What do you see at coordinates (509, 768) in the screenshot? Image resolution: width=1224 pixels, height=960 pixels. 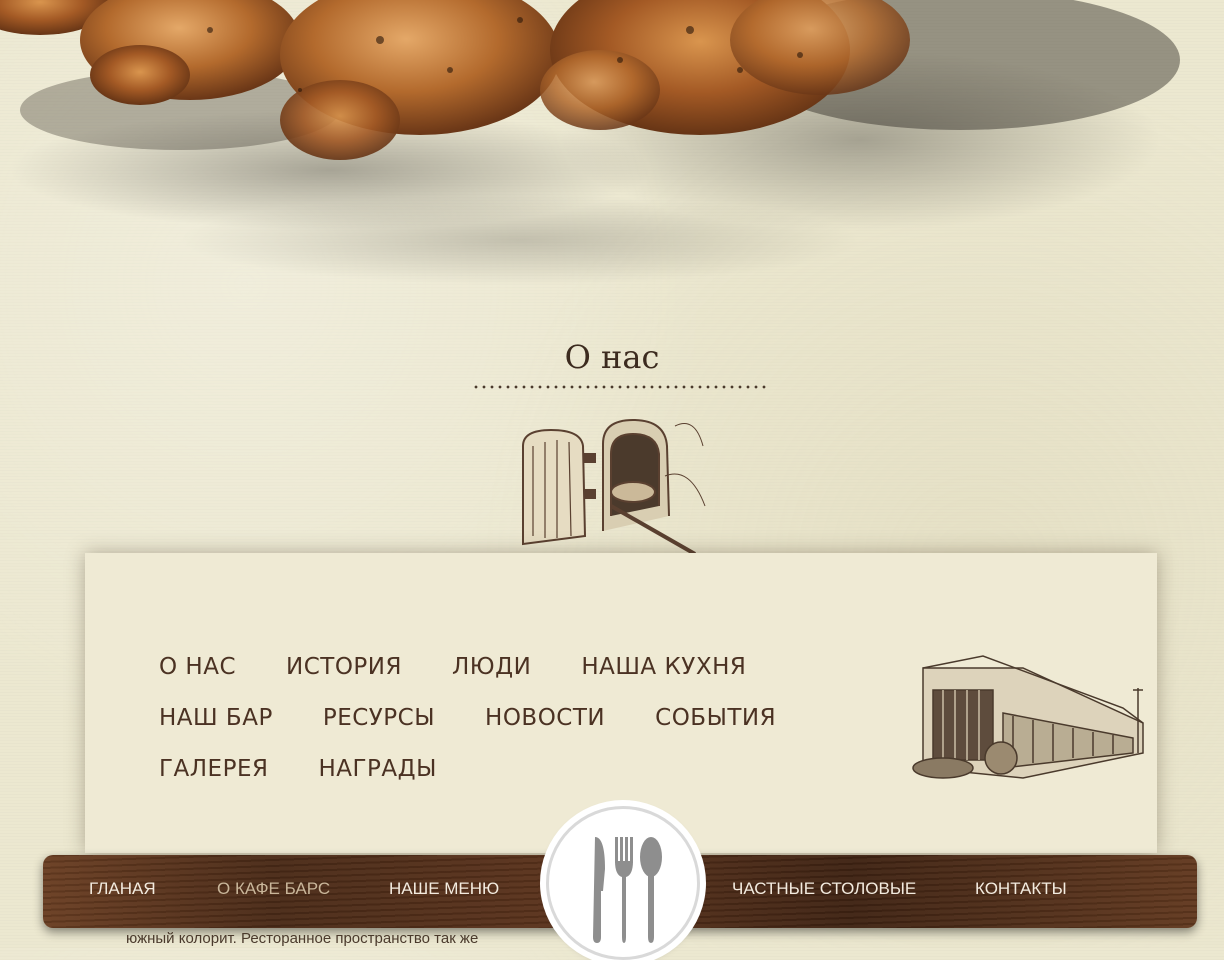 I see `submenu-row: ГАЛЕРЕЯ НАГРАДЫ` at bounding box center [509, 768].